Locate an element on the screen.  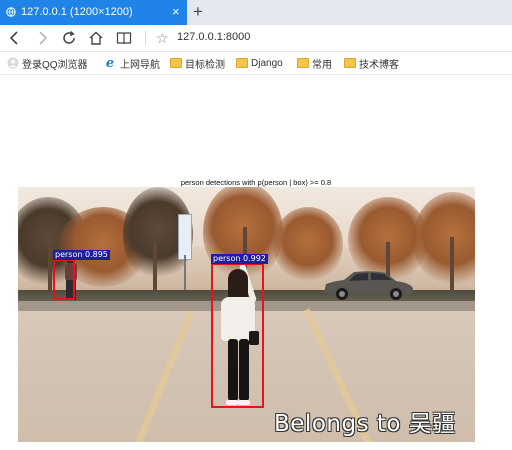
bookmark-nav: e 上网导航 is located at coordinates (132, 63).